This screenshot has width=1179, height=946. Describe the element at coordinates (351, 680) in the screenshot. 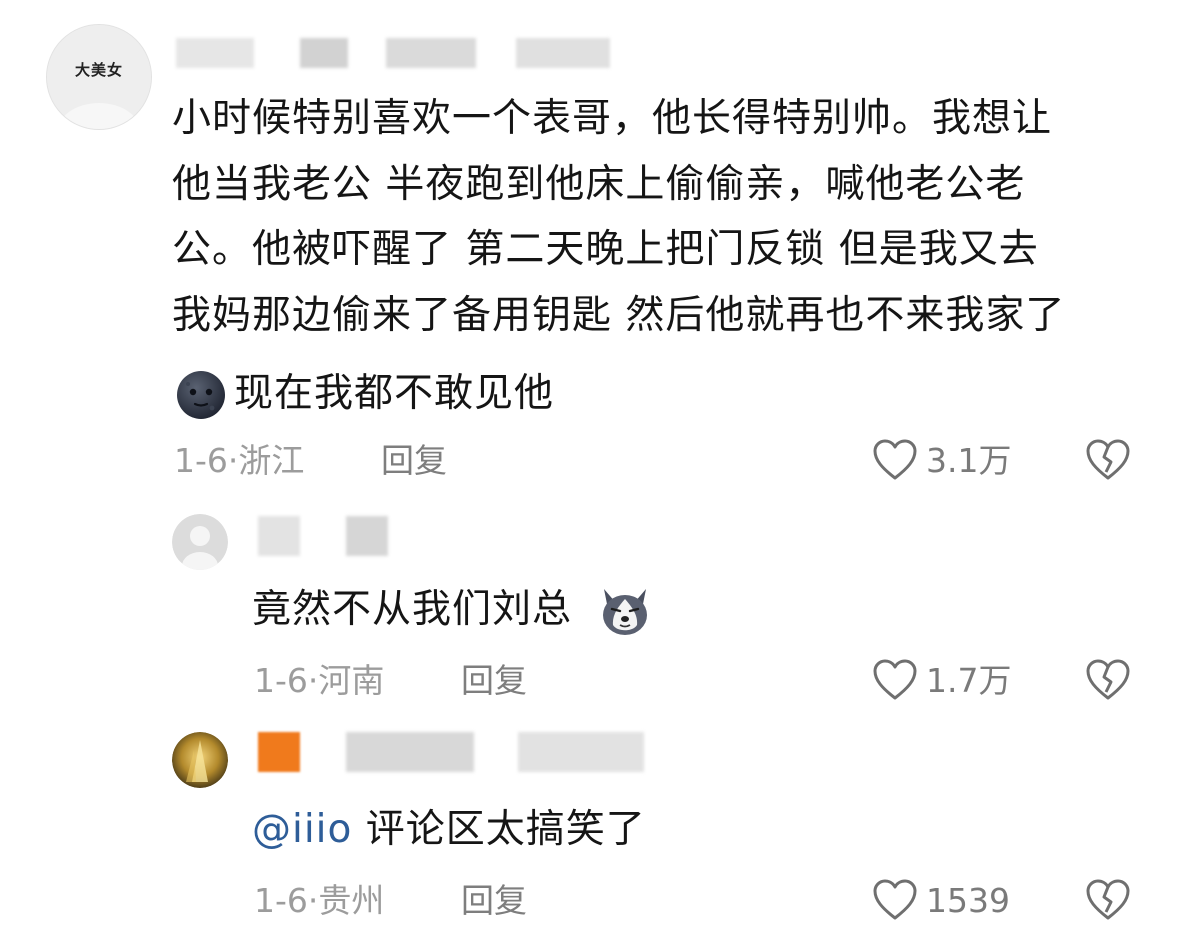

I see `comment-location: 河南` at that location.